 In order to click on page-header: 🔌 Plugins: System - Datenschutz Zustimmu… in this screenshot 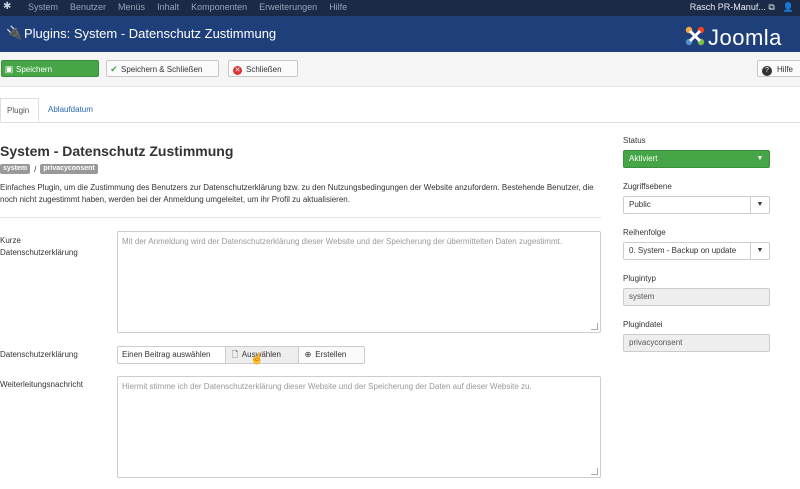, I will do `click(400, 34)`.